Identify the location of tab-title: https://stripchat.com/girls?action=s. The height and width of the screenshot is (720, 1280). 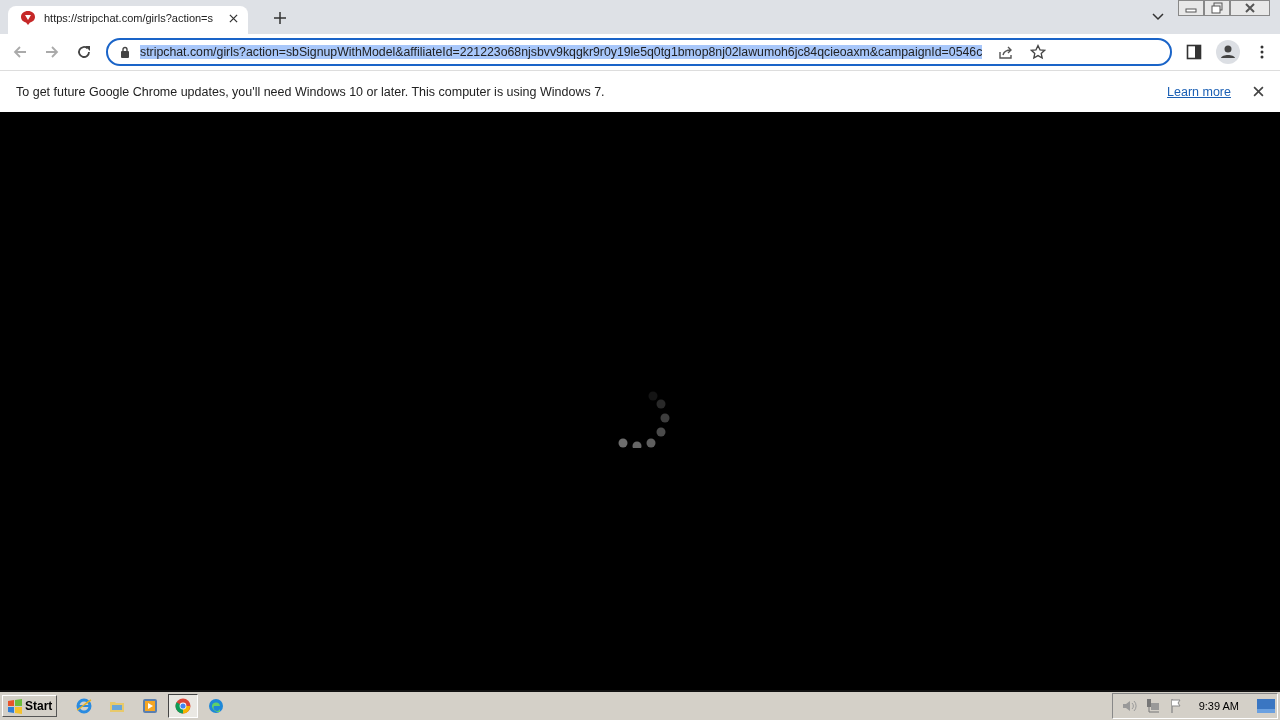
(129, 18).